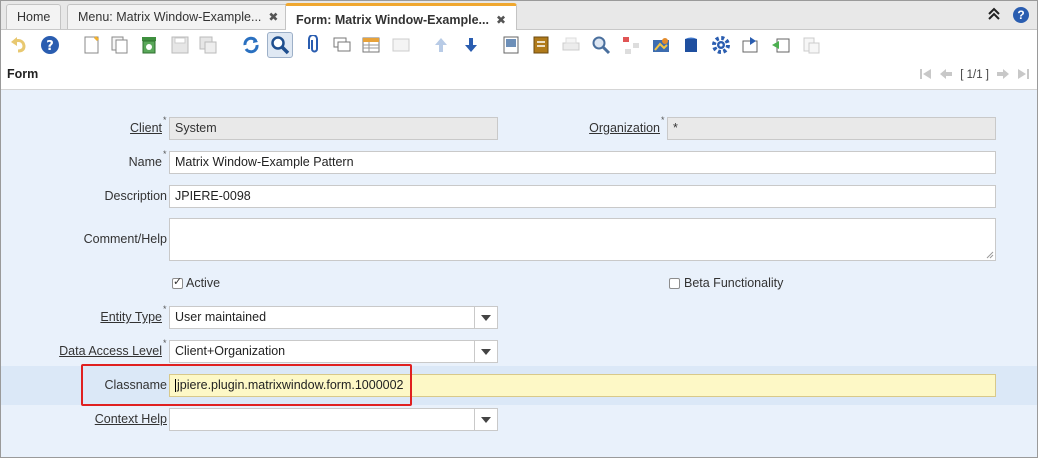  What do you see at coordinates (582, 162) in the screenshot?
I see `name-field: Matrix Window-Example Pattern` at bounding box center [582, 162].